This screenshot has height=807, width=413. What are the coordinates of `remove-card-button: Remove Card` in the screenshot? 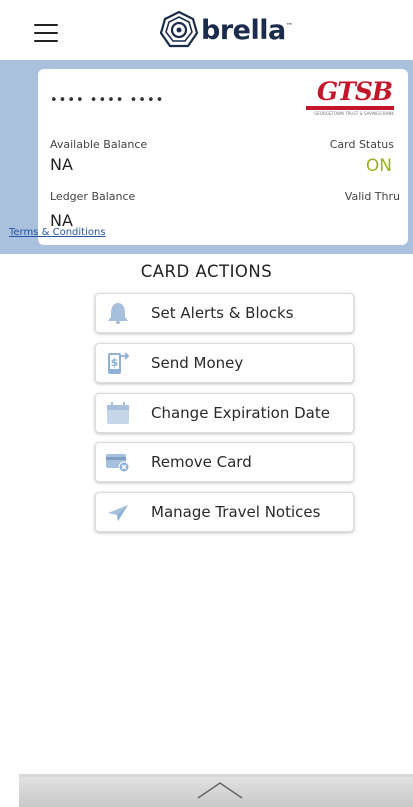 It's located at (224, 462).